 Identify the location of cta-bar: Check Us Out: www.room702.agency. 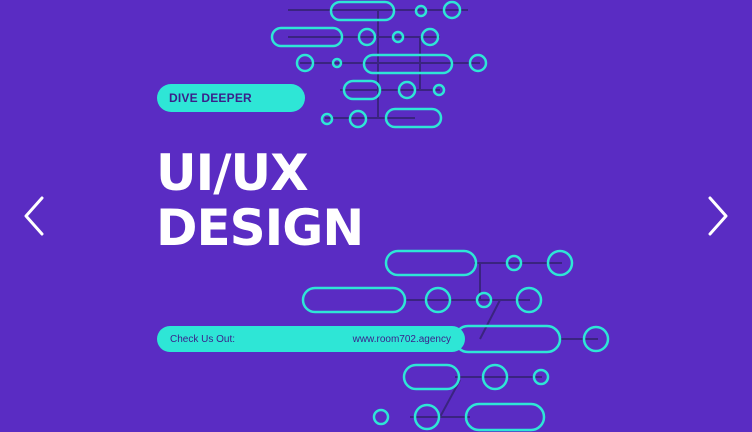
(311, 339).